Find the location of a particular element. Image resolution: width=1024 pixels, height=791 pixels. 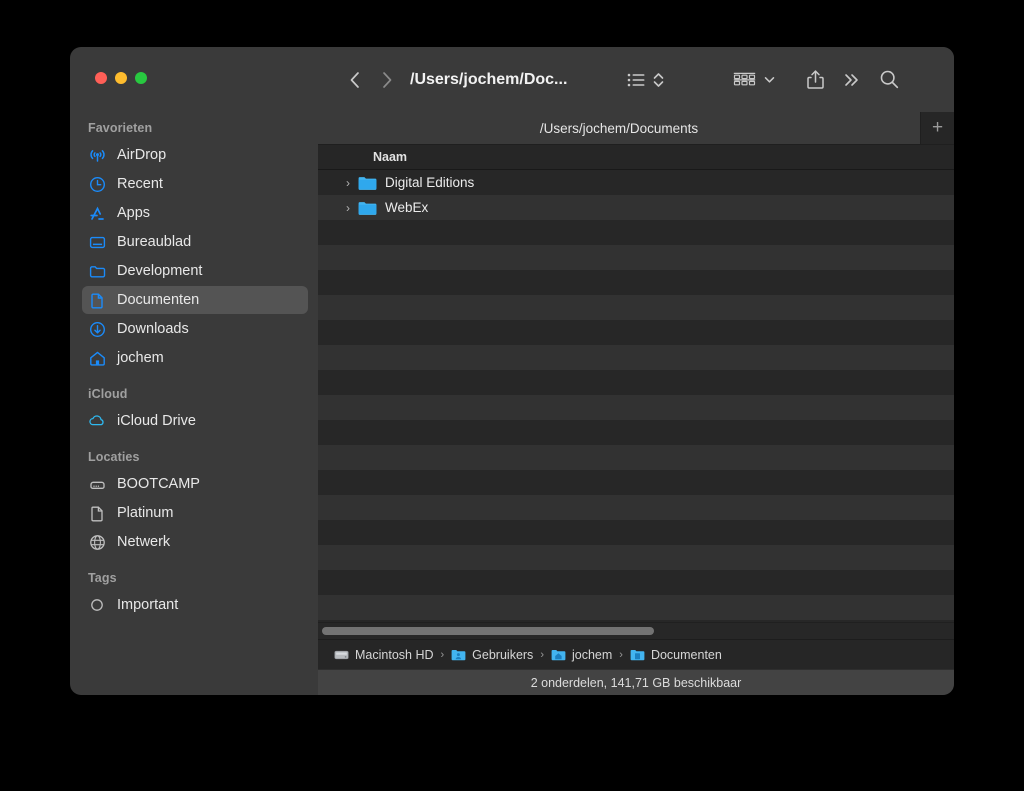

sidebar-item-label: Recent is located at coordinates (140, 184).